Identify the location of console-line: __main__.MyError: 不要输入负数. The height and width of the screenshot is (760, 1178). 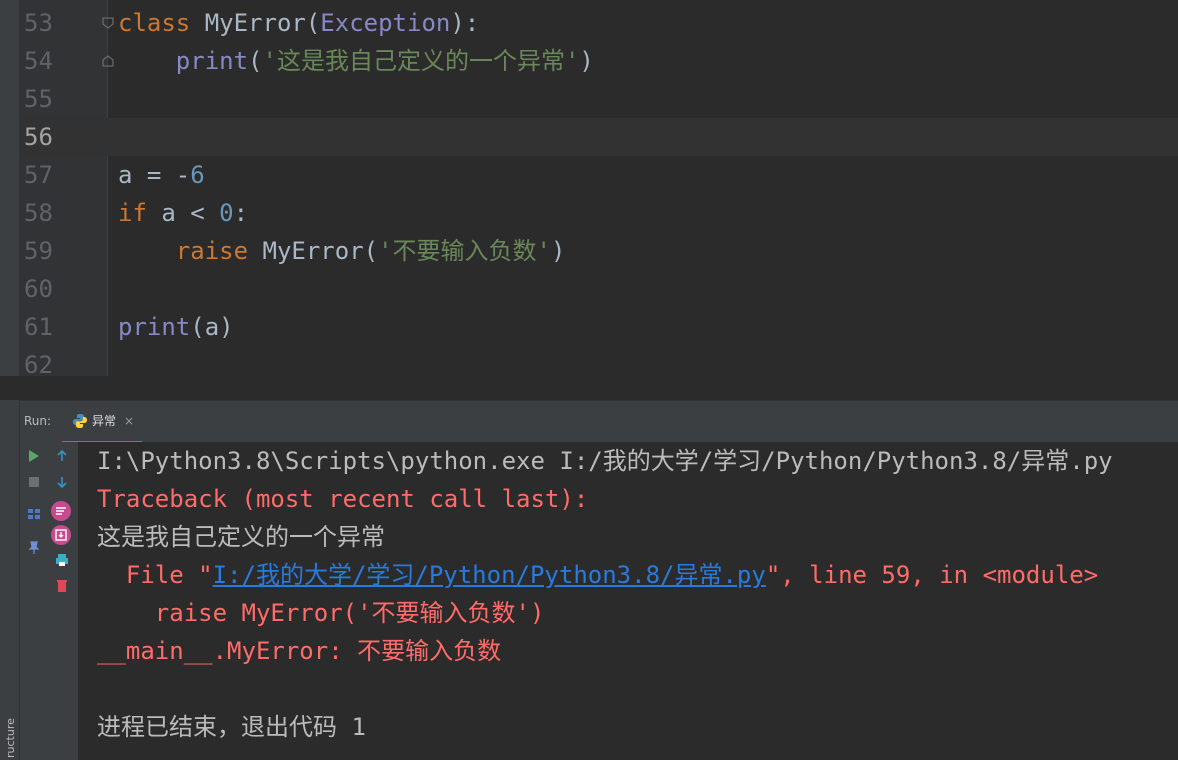
(299, 651).